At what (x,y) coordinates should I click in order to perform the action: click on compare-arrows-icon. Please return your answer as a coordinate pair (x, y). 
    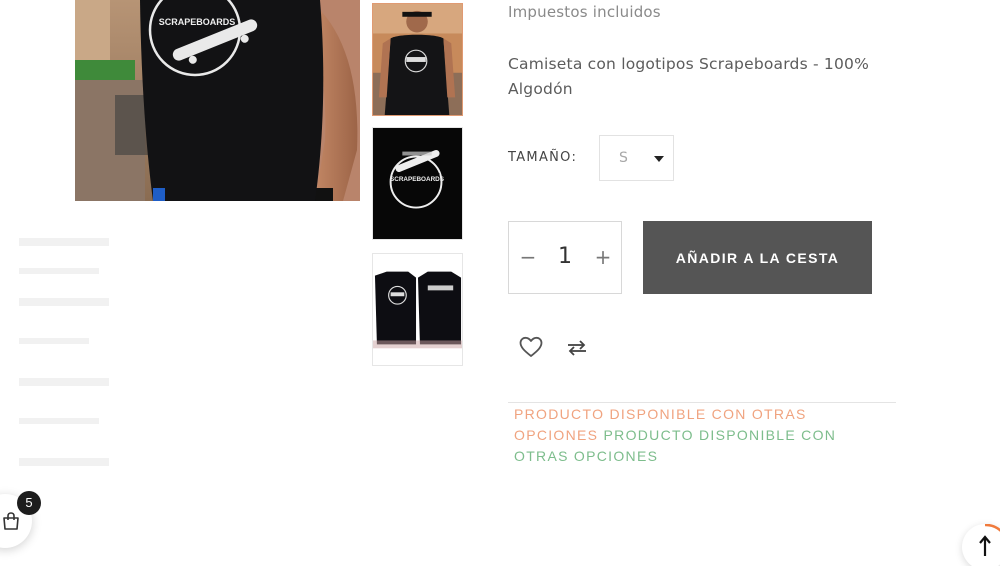
    Looking at the image, I should click on (577, 348).